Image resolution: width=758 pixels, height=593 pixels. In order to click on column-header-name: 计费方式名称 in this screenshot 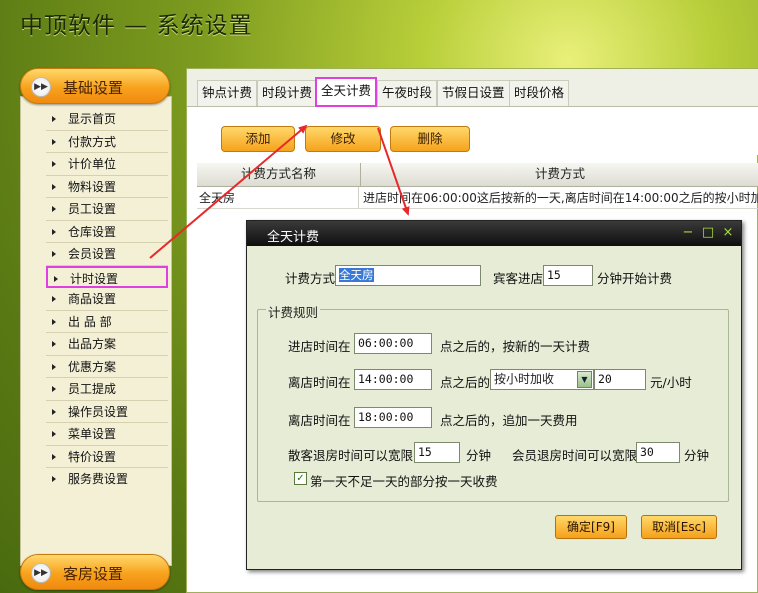, I will do `click(279, 175)`.